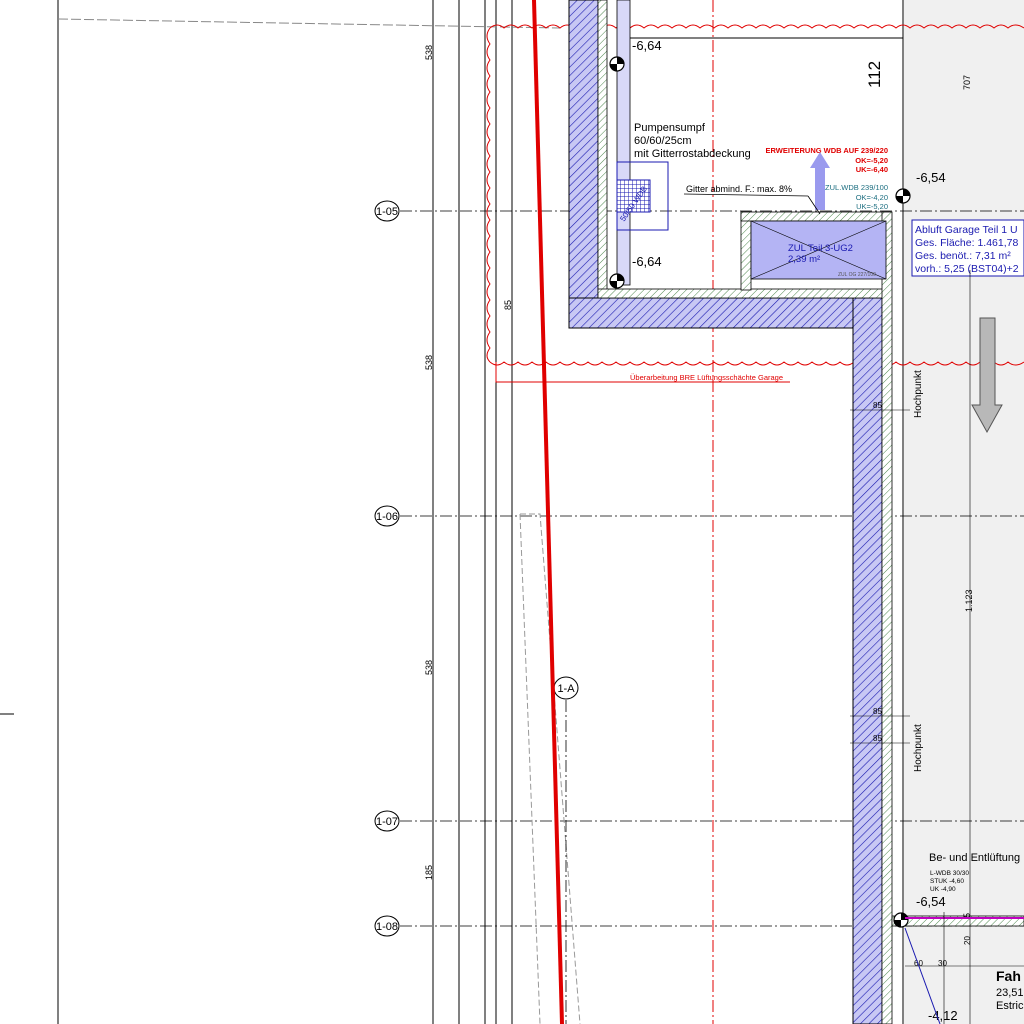 The image size is (1024, 1024). Describe the element at coordinates (566, 689) in the screenshot. I see `column-axis-label: 1-A` at that location.